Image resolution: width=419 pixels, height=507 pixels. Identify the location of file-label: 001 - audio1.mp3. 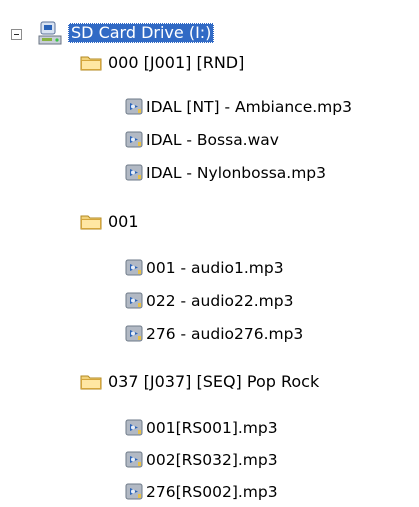
(215, 267).